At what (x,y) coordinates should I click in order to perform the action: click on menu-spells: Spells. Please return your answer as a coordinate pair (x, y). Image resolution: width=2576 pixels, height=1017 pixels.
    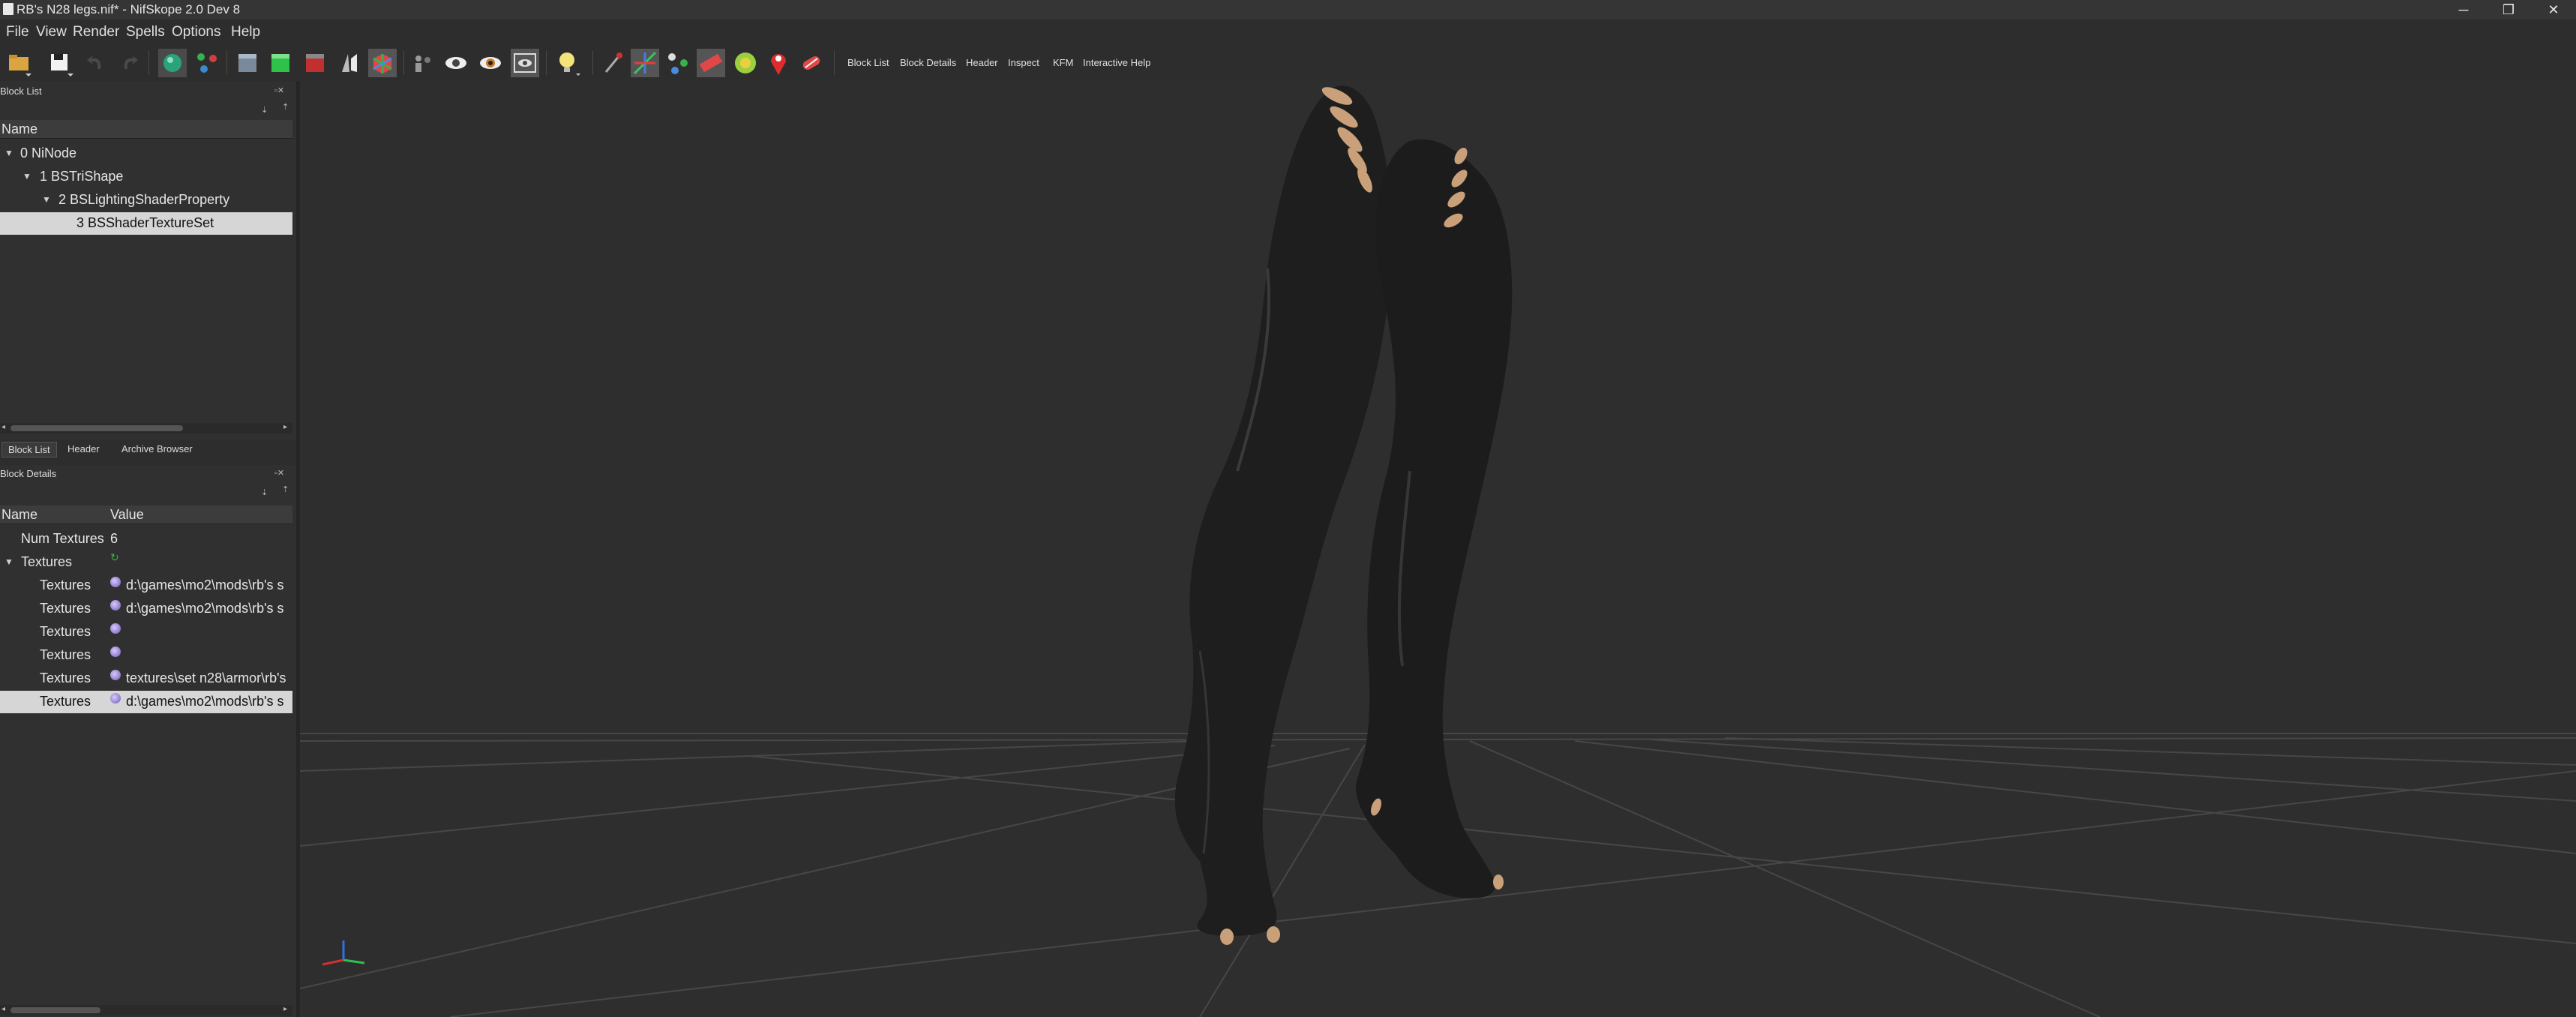
    Looking at the image, I should click on (146, 32).